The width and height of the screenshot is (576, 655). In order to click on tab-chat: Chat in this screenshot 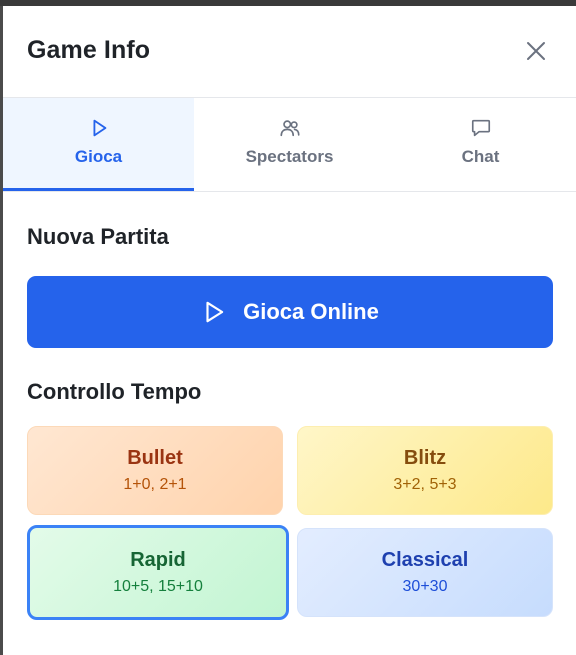, I will do `click(480, 144)`.